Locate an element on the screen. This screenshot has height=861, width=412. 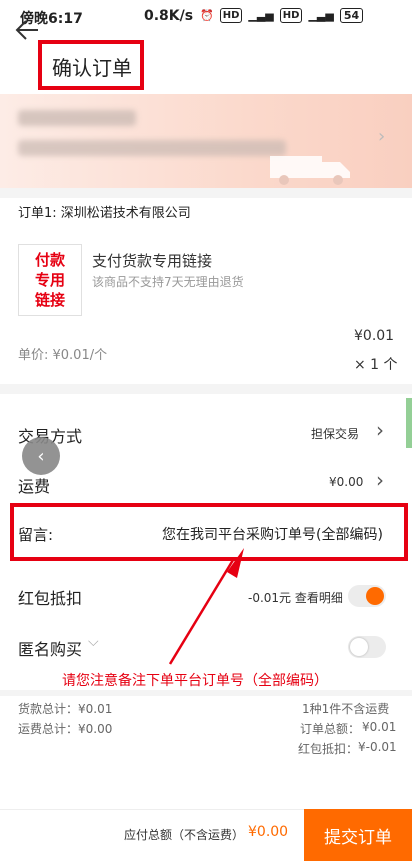
shipping-total: 运费总计：¥0.00 is located at coordinates (65, 729).